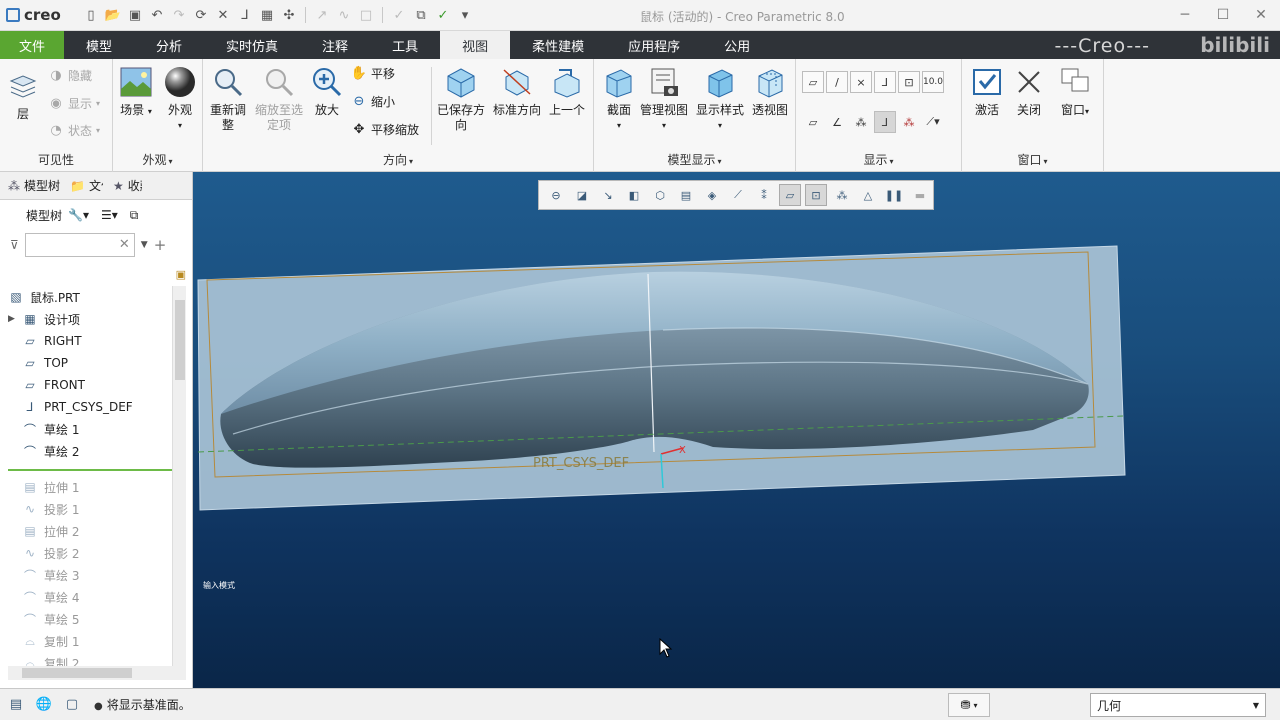  What do you see at coordinates (16, 705) in the screenshot?
I see `toggle-navigator-icon: ▤` at bounding box center [16, 705].